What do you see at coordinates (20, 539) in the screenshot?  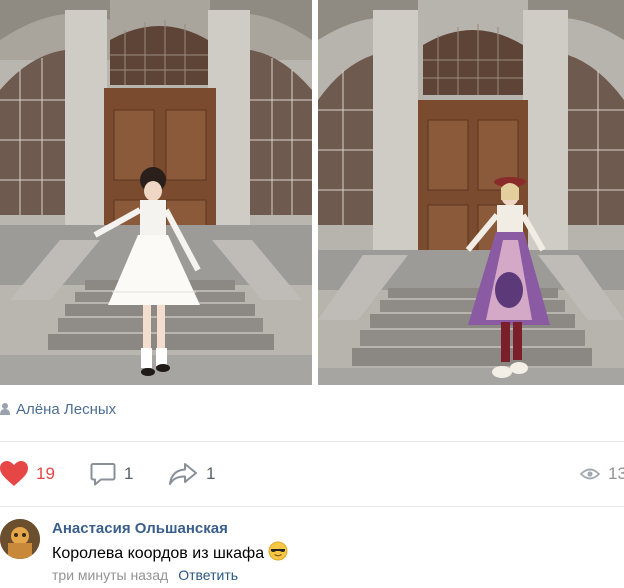 I see `avatar` at bounding box center [20, 539].